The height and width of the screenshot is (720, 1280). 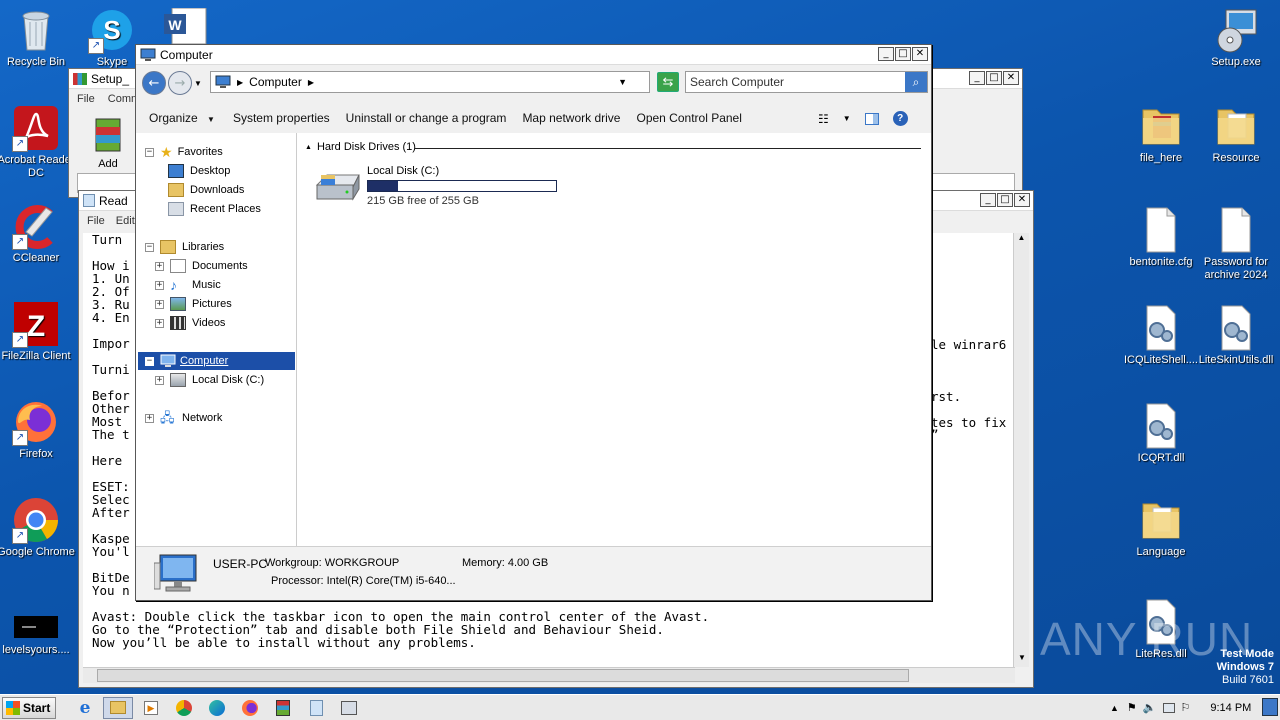 I want to click on desktop-icon-file-here: file_here, so click(x=1161, y=133).